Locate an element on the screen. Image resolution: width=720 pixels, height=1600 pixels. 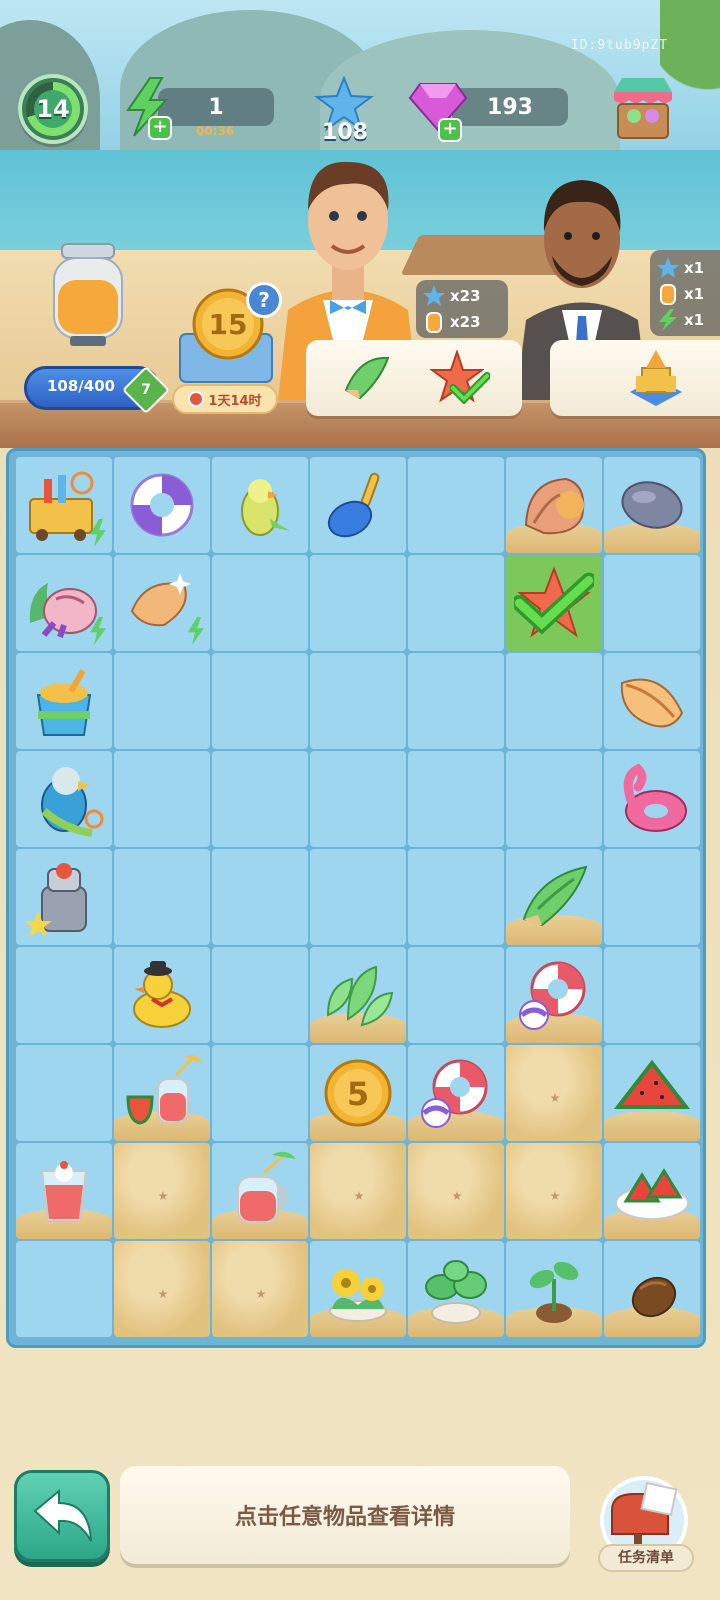
back-arrow-icon is located at coordinates (62, 1515).